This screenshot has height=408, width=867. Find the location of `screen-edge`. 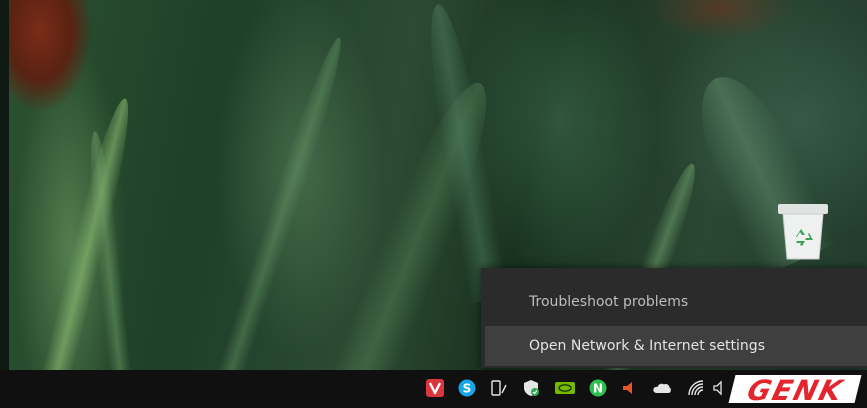

screen-edge is located at coordinates (4, 185).